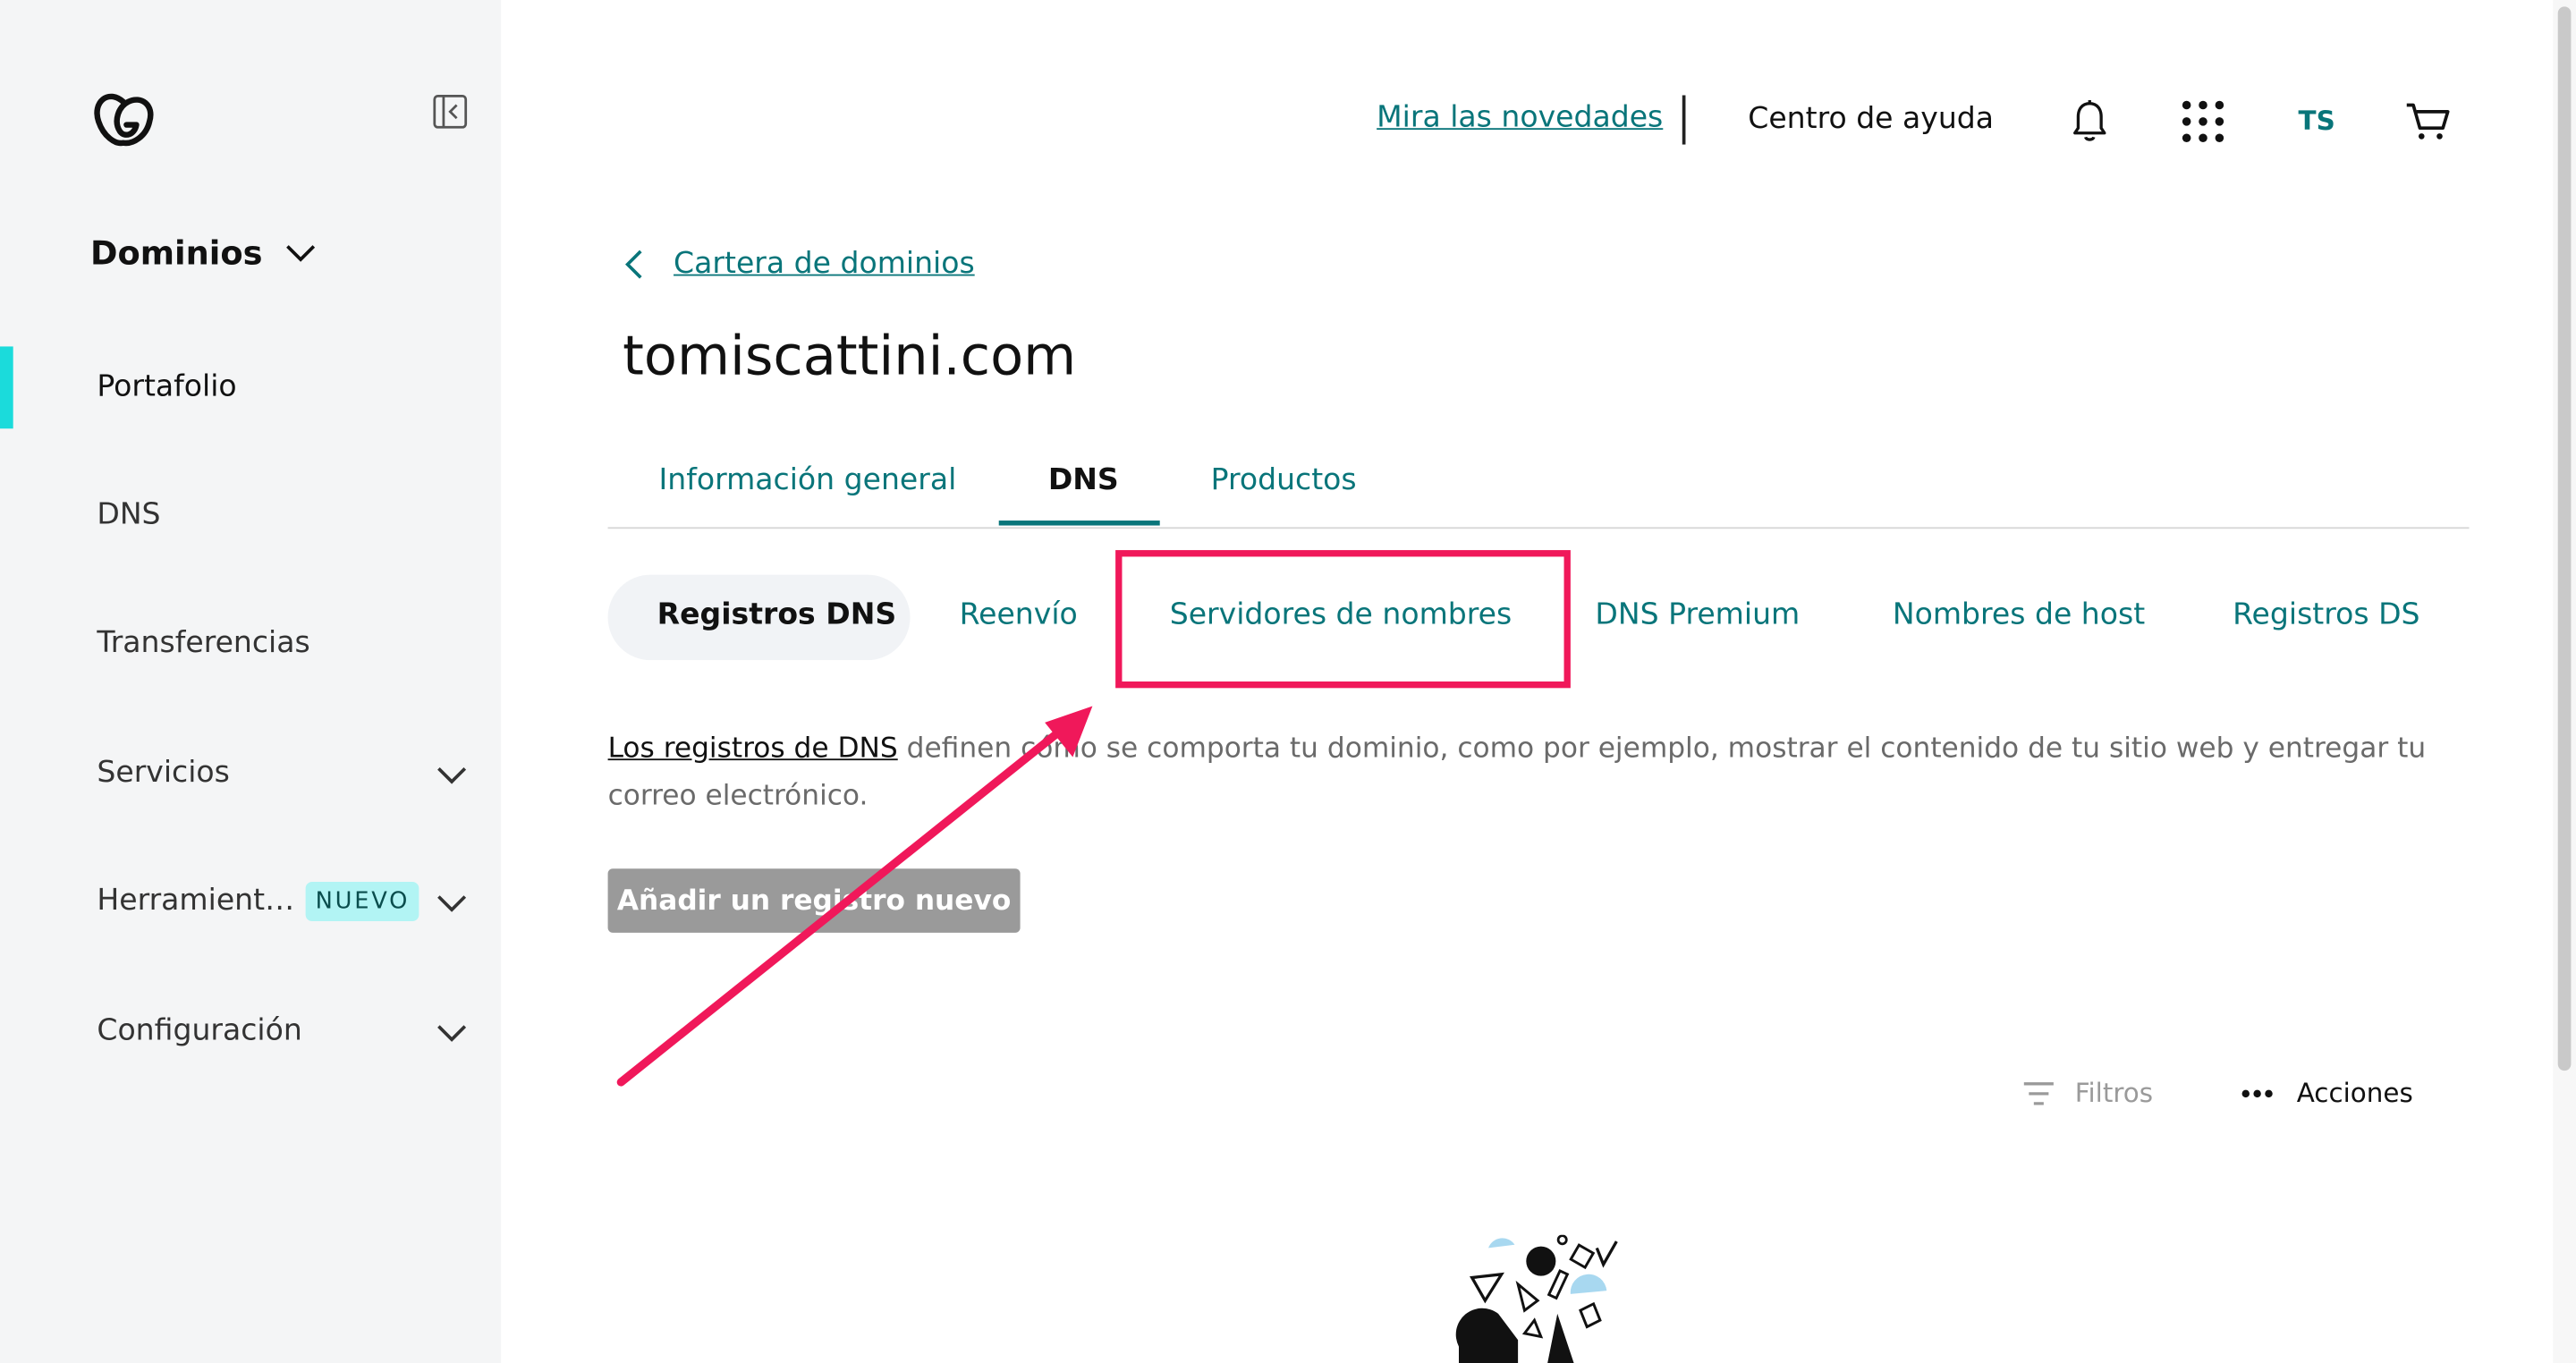 The height and width of the screenshot is (1363, 2576). Describe the element at coordinates (776, 614) in the screenshot. I see `subtab-dns-records: Registros DNS` at that location.